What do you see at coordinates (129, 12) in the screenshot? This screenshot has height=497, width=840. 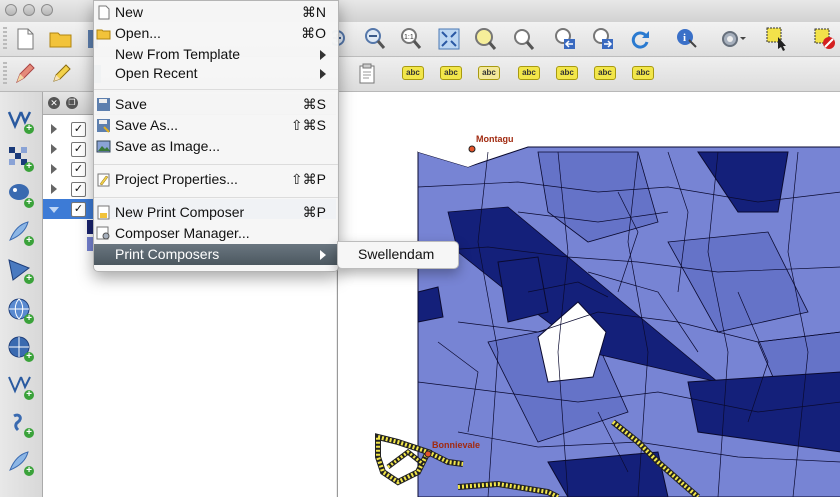 I see `menu-item-label: New` at bounding box center [129, 12].